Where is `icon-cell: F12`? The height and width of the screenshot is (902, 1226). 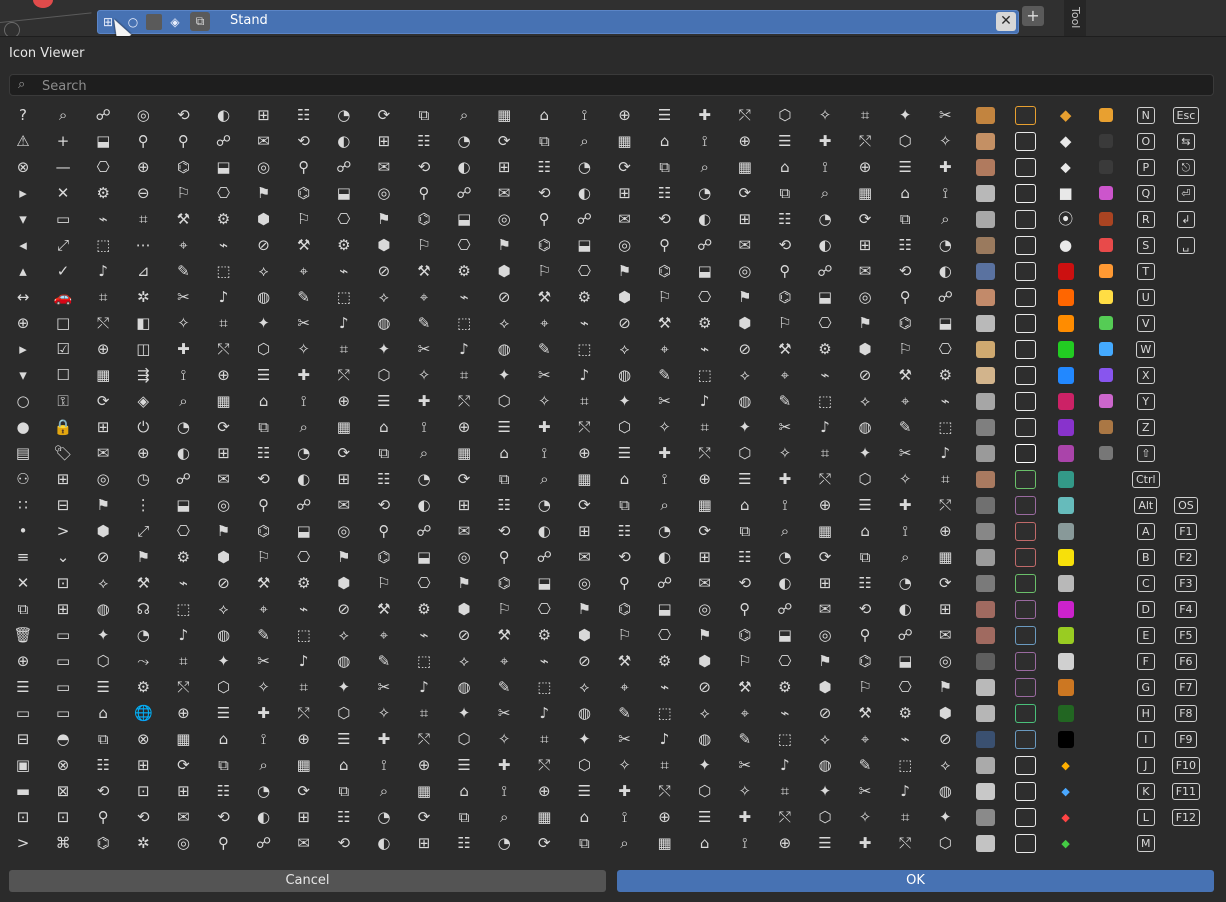 icon-cell: F12 is located at coordinates (1186, 817).